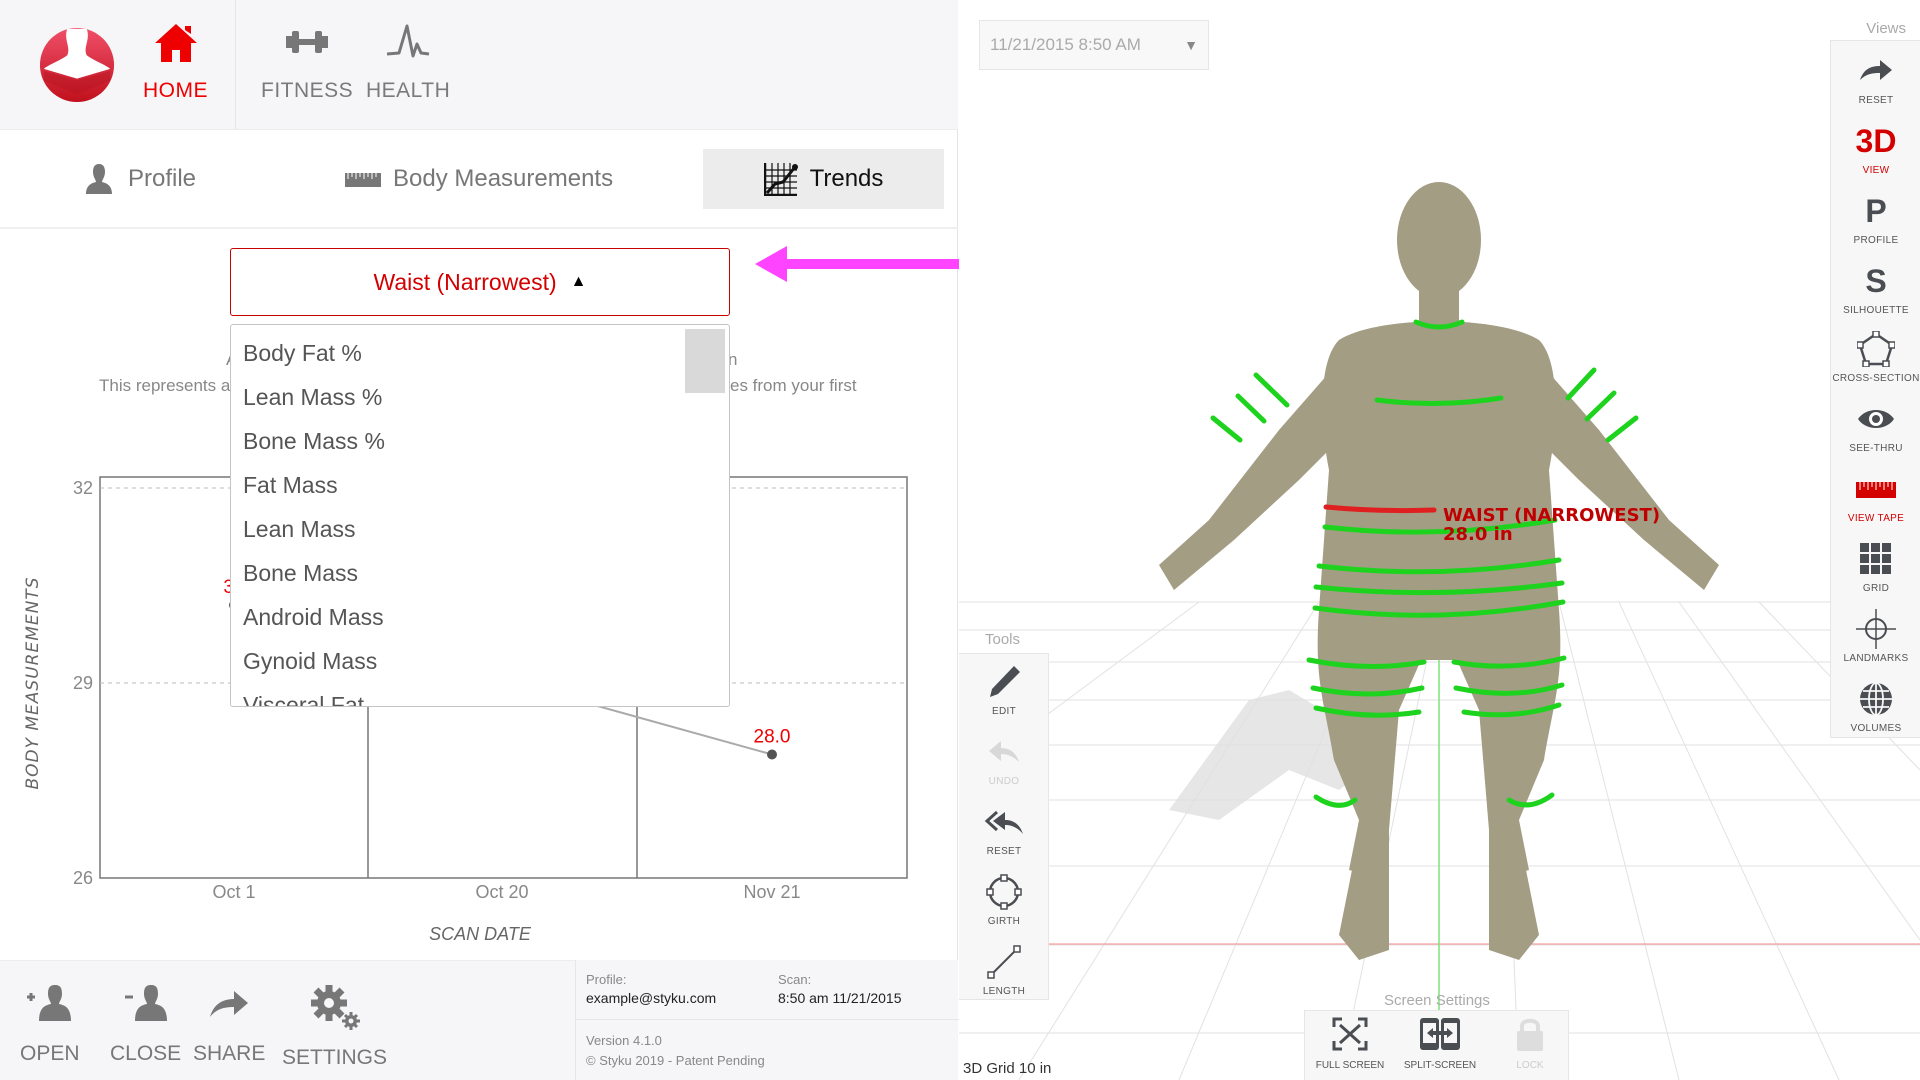 Image resolution: width=1920 pixels, height=1080 pixels. Describe the element at coordinates (1876, 699) in the screenshot. I see `globe-icon` at that location.